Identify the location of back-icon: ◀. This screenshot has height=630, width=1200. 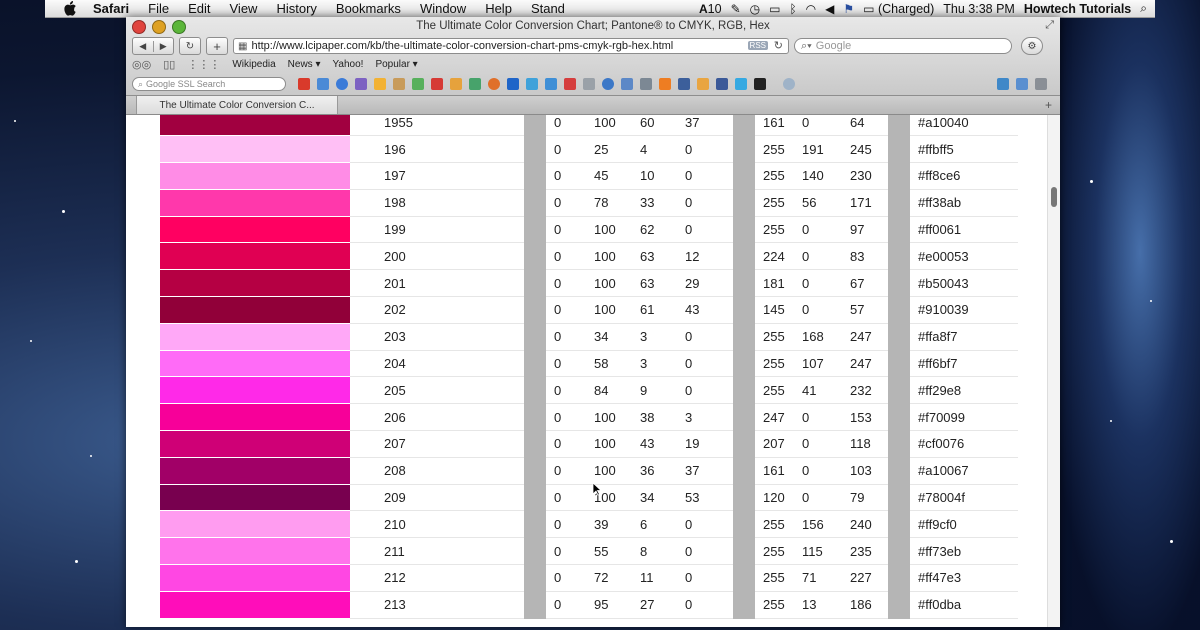
(143, 46).